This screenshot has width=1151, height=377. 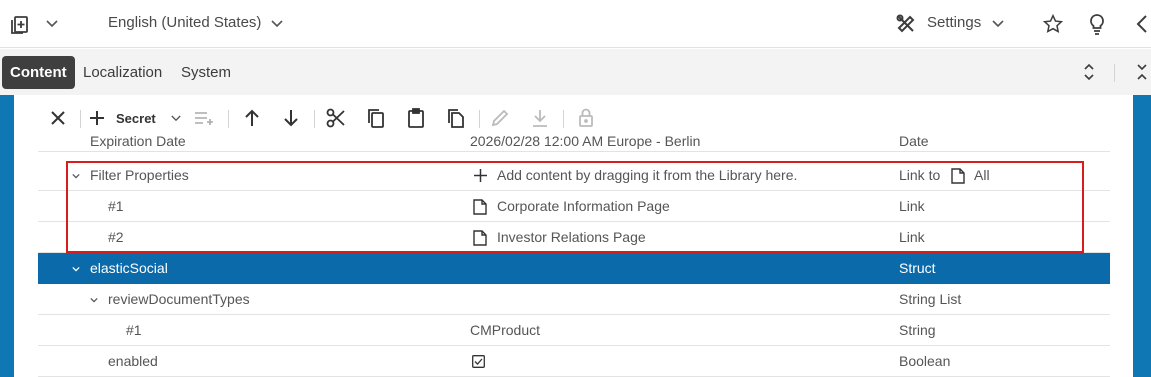 What do you see at coordinates (575, 24) in the screenshot?
I see `top-bar: English (United States) Settings` at bounding box center [575, 24].